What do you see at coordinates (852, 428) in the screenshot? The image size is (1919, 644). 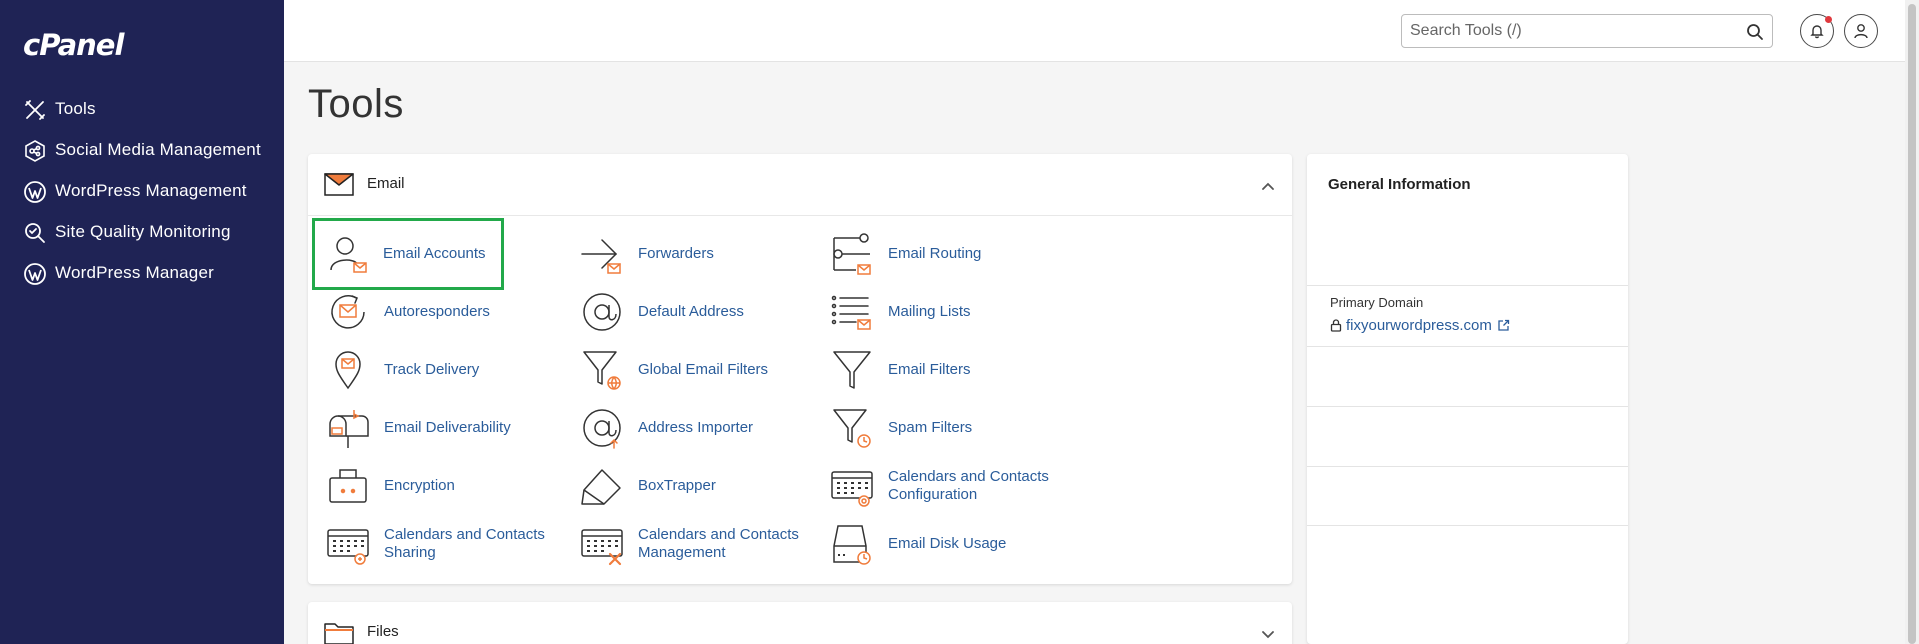 I see `spam-filters-icon` at bounding box center [852, 428].